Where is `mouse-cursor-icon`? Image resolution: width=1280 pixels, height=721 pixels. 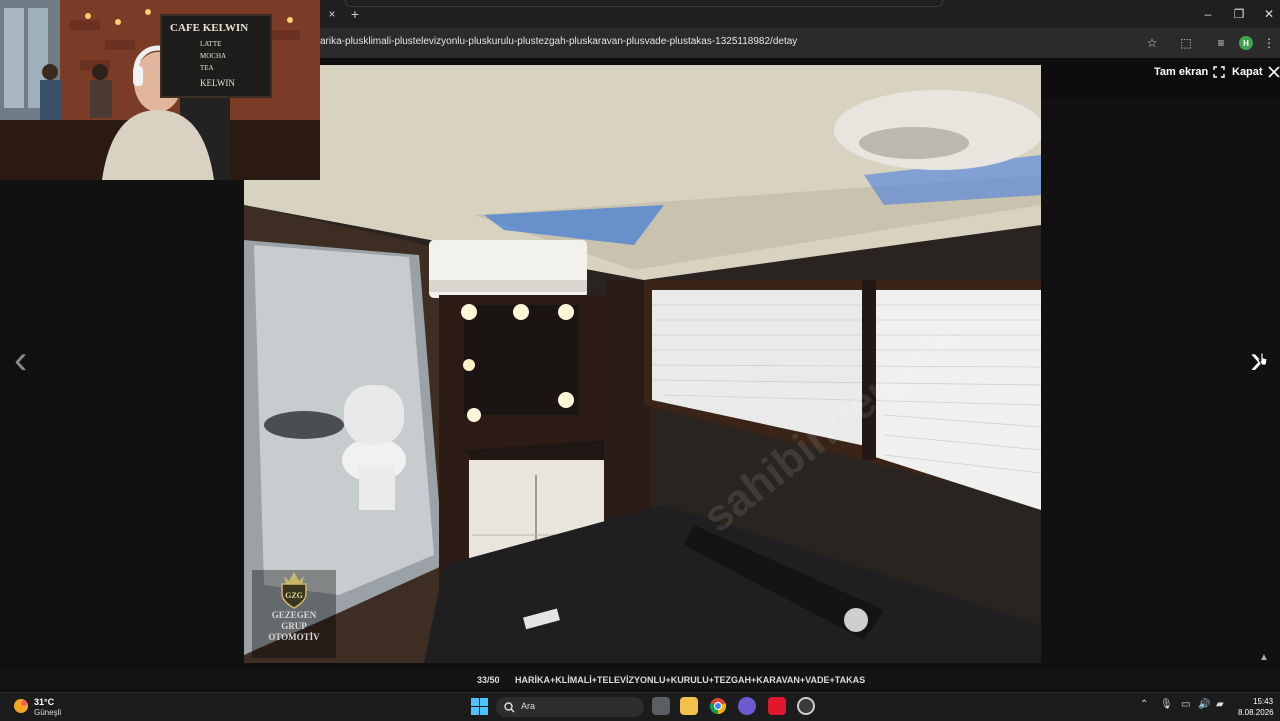 mouse-cursor-icon is located at coordinates (1263, 359).